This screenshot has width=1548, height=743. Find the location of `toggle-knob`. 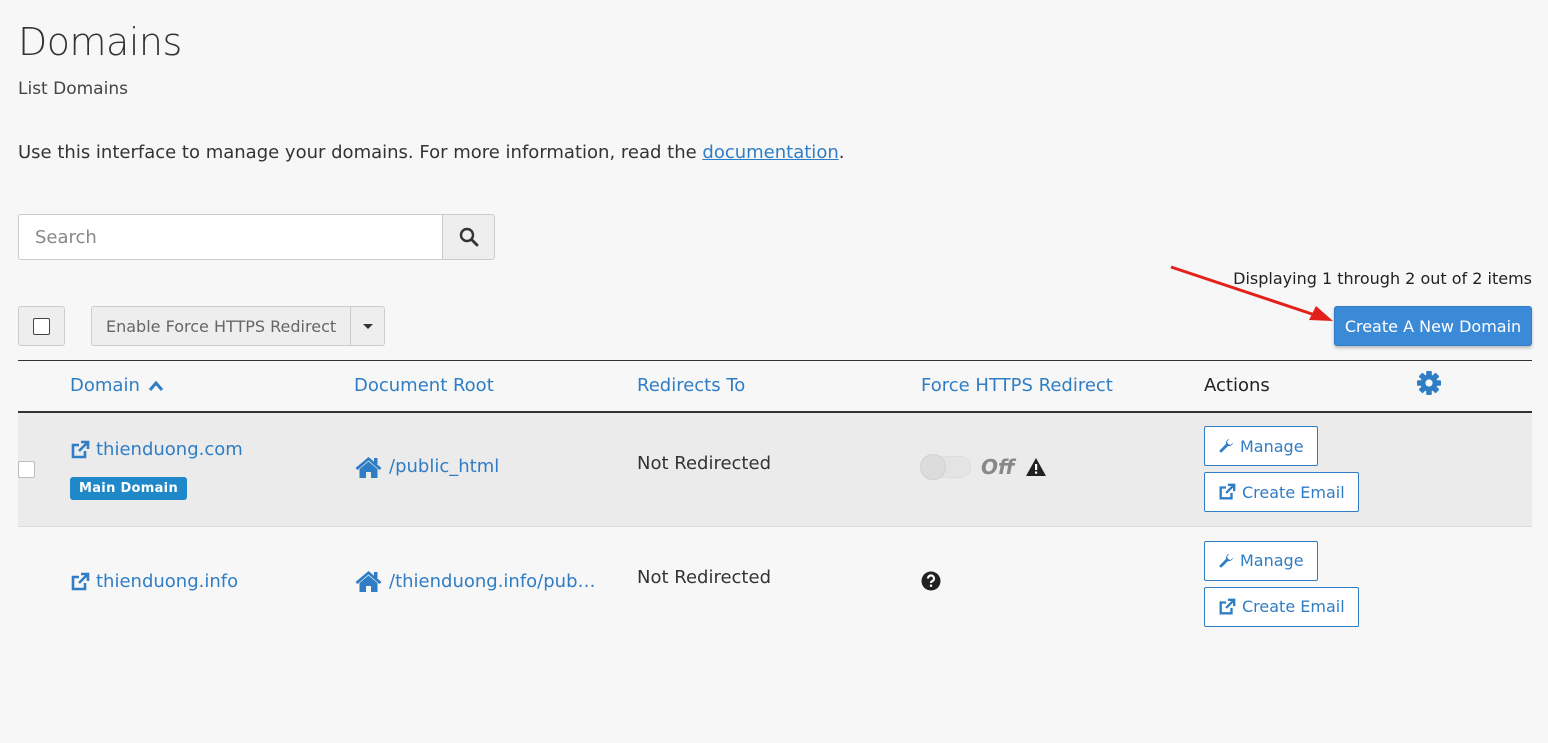

toggle-knob is located at coordinates (933, 467).